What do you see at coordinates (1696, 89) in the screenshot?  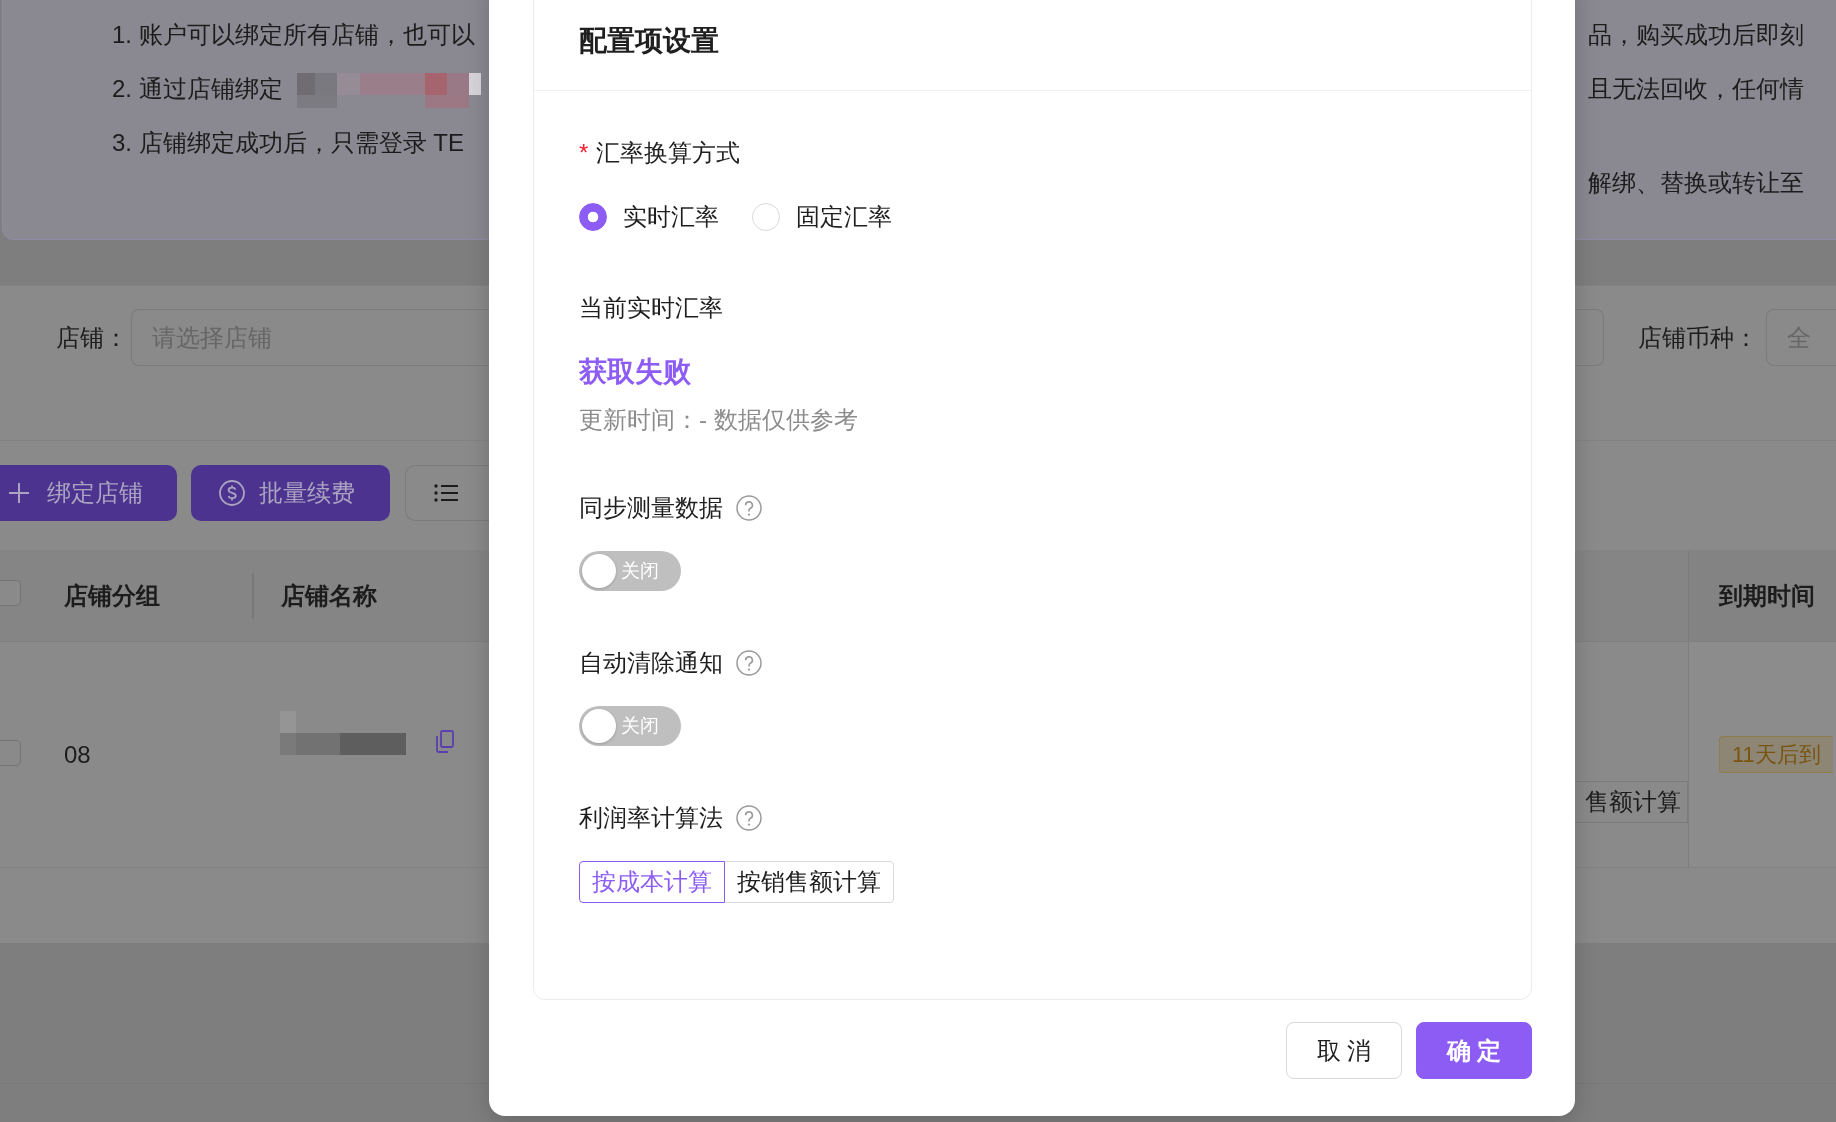 I see `notice-text: 且无法回收，任何情` at bounding box center [1696, 89].